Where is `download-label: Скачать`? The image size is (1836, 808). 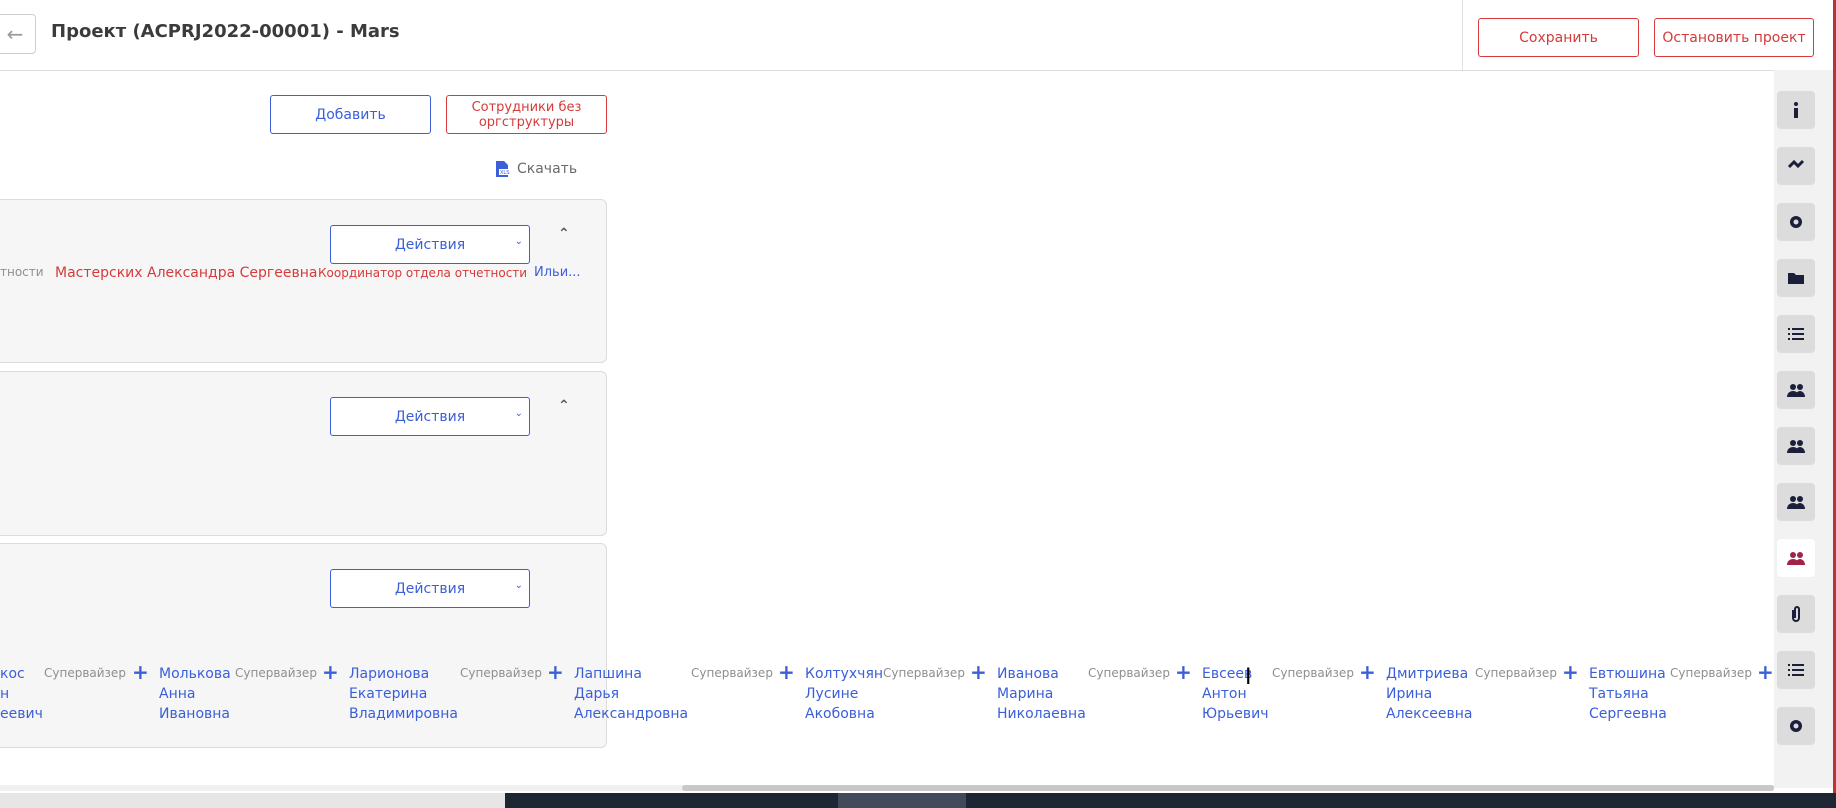 download-label: Скачать is located at coordinates (547, 169).